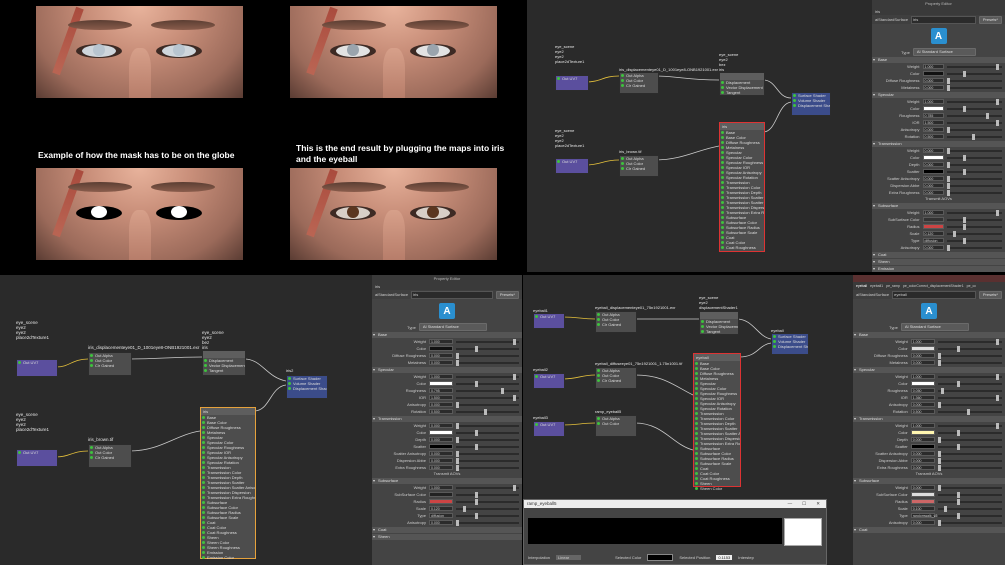 This screenshot has width=1005, height=565. I want to click on attribute-row: Type randomwalk_v2, so click(929, 515).